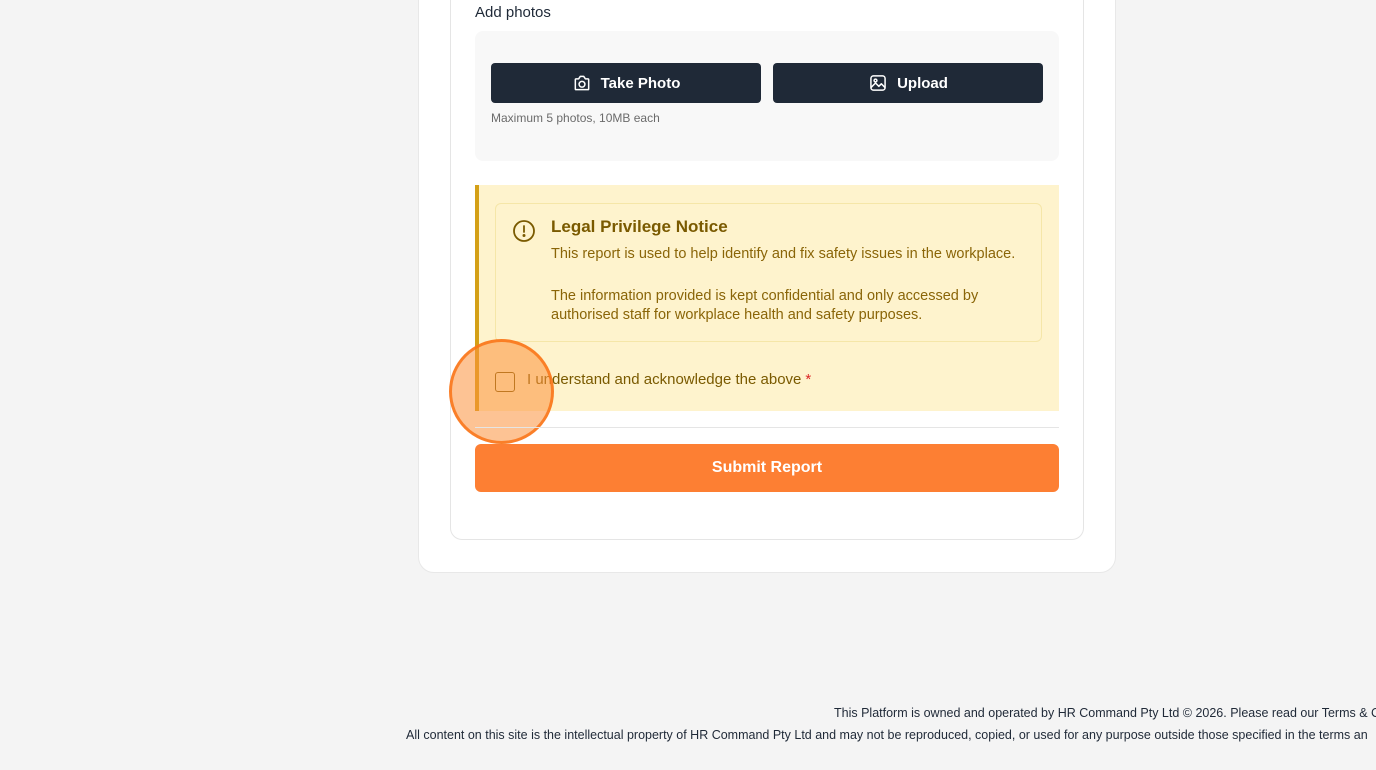  What do you see at coordinates (922, 83) in the screenshot?
I see `upload-label: Upload` at bounding box center [922, 83].